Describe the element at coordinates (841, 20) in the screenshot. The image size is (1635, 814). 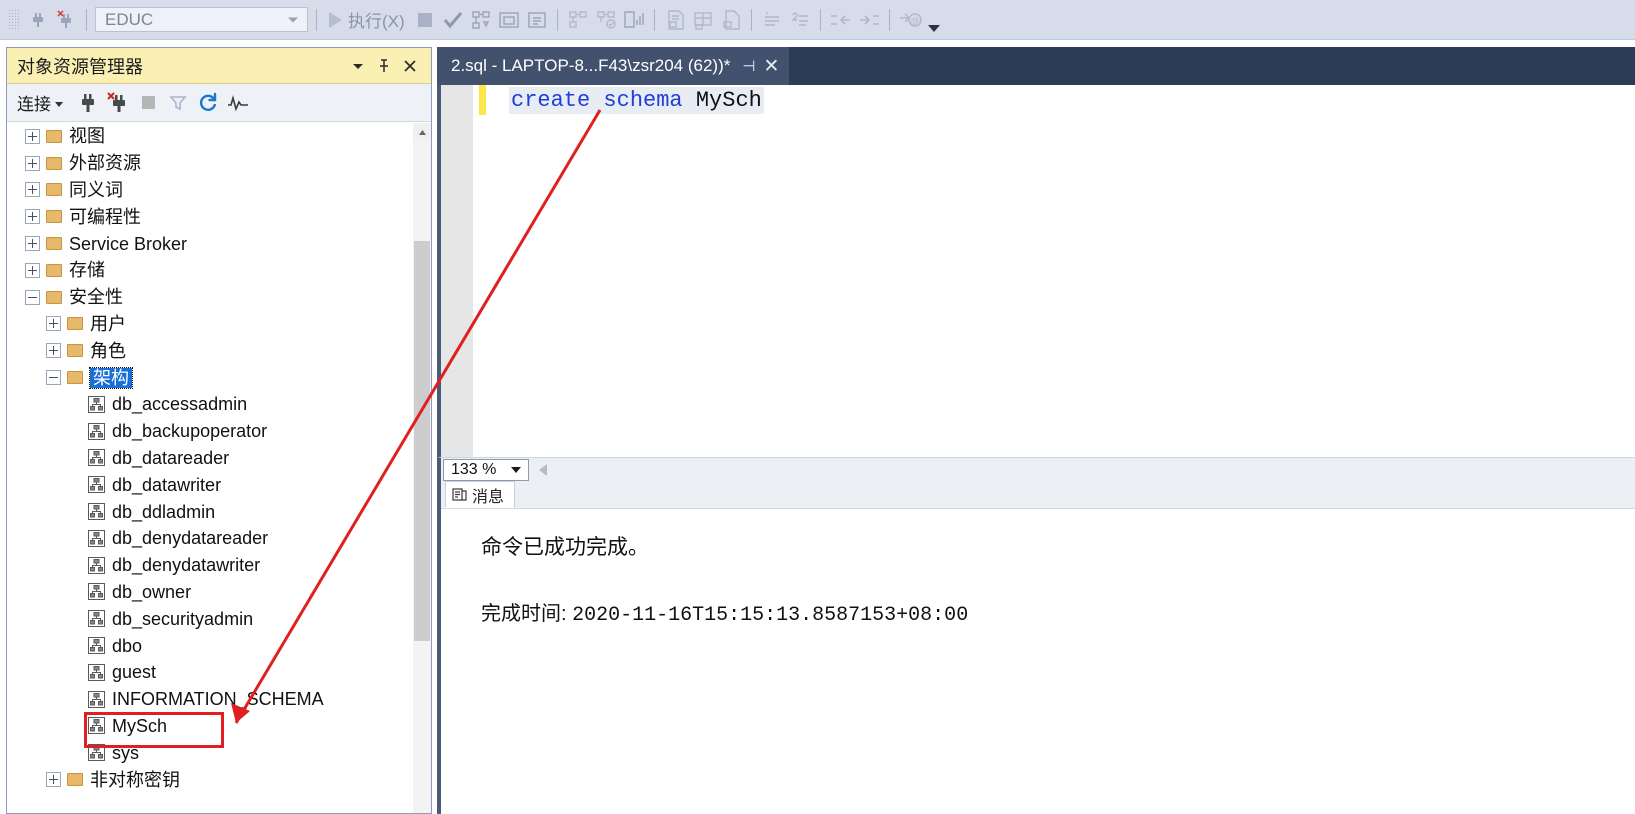
I see `decrease-indent-icon` at that location.